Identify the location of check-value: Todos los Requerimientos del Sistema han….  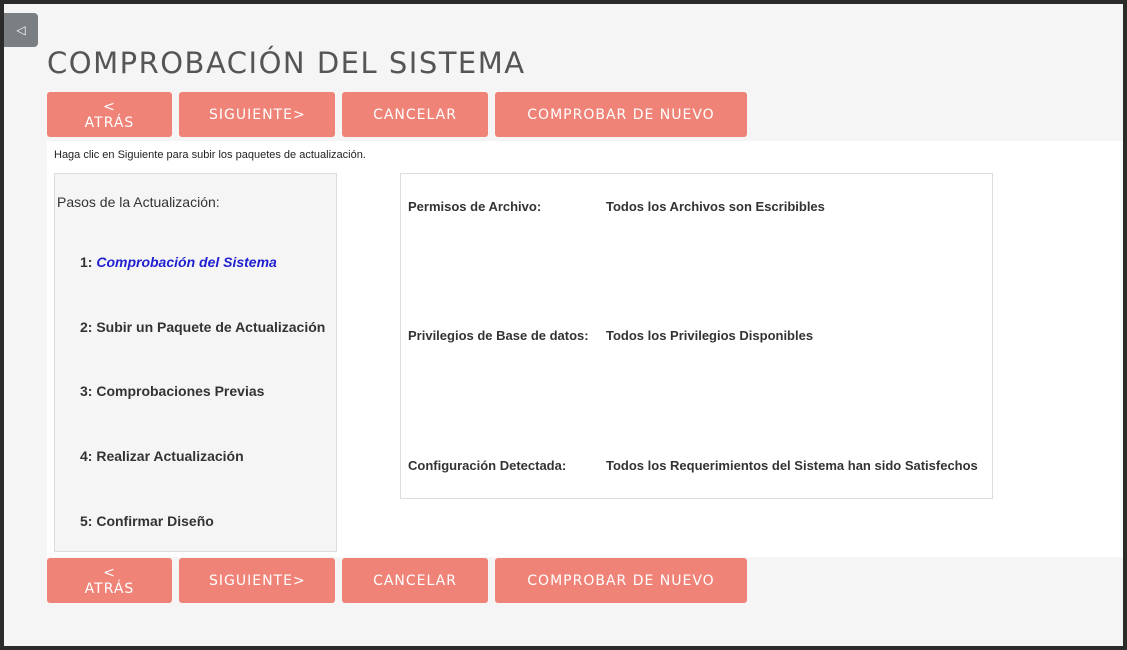
(792, 465).